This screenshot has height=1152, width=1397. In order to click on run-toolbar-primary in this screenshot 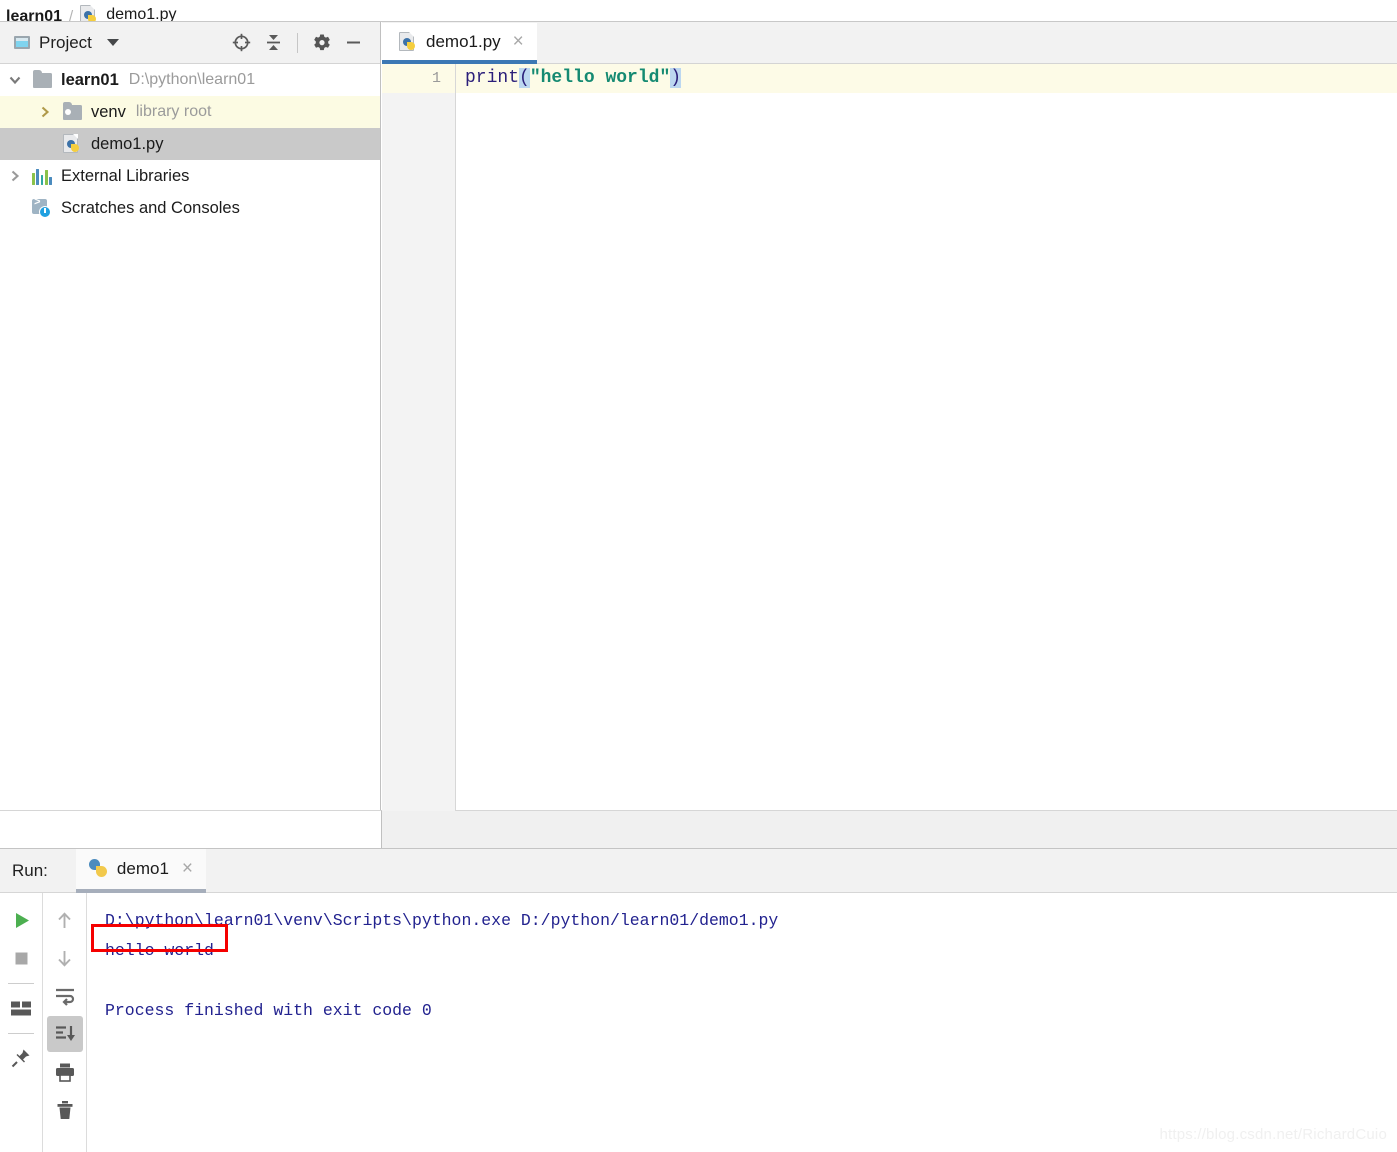, I will do `click(21, 1022)`.